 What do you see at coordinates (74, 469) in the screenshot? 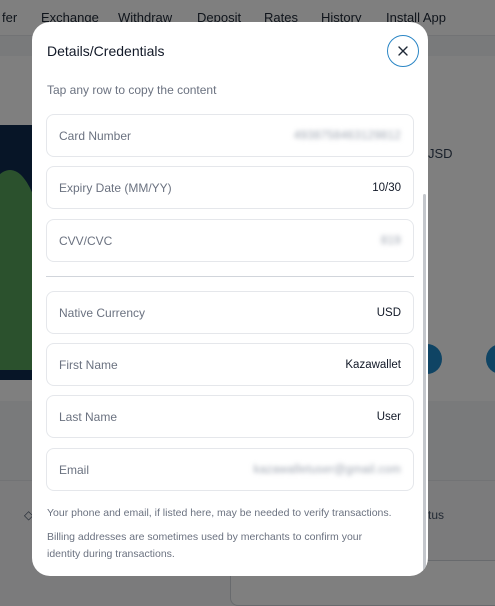
I see `row-label: Email` at bounding box center [74, 469].